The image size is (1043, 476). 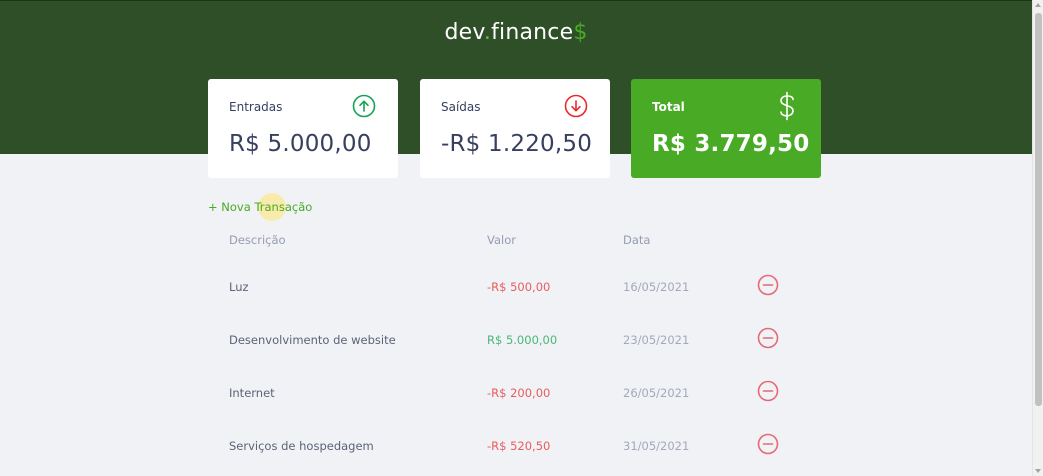 What do you see at coordinates (515, 128) in the screenshot?
I see `expense-card: Saídas -R$ 1.220,50` at bounding box center [515, 128].